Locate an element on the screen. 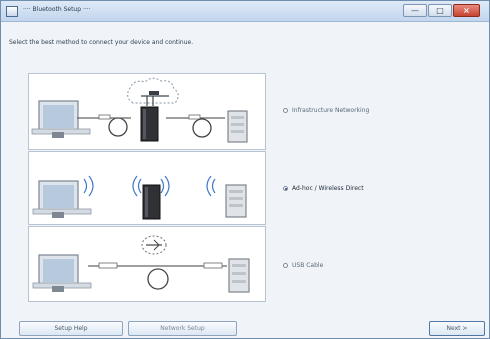 The height and width of the screenshot is (339, 490). adhoc-diagram is located at coordinates (147, 188).